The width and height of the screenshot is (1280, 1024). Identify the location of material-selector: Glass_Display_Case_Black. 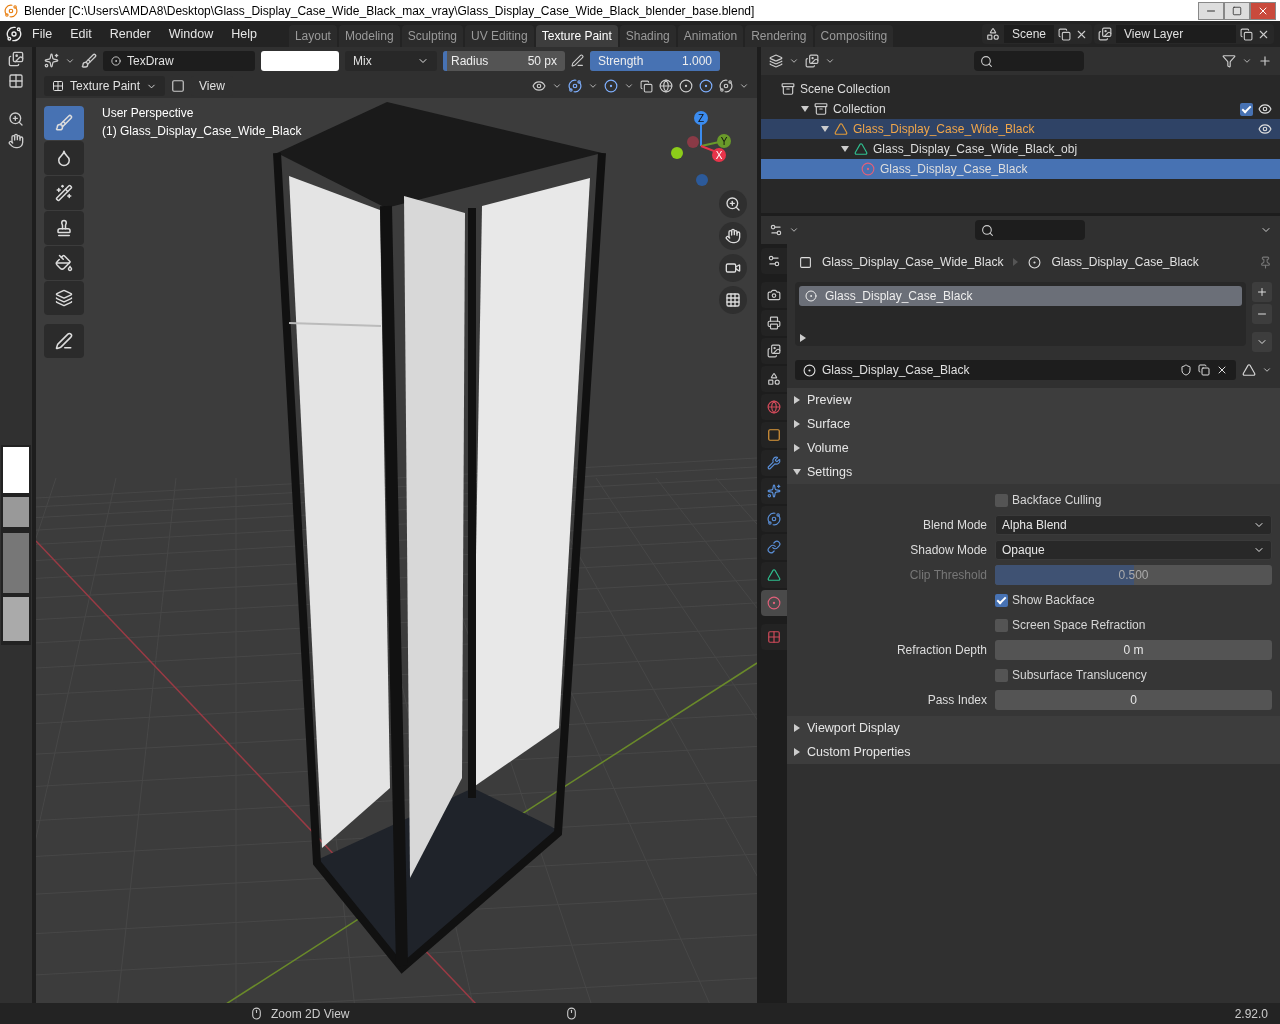
(1015, 370).